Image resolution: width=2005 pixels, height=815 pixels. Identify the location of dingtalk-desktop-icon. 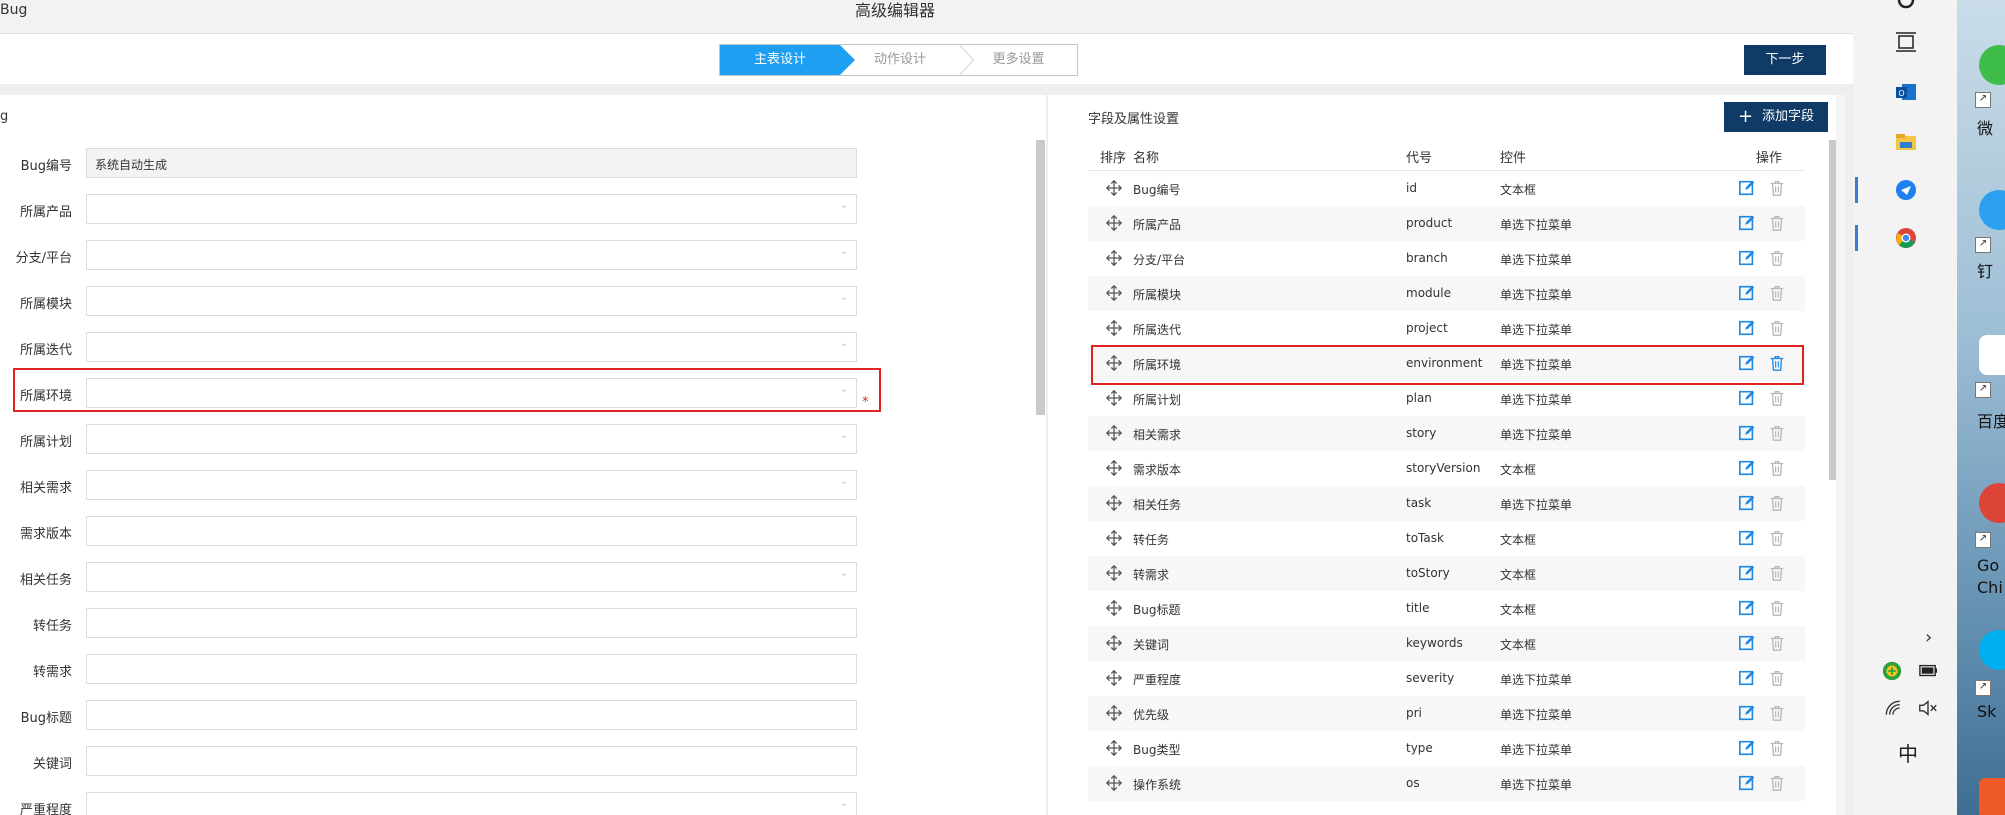
(1992, 210).